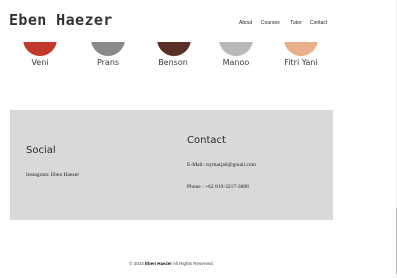  What do you see at coordinates (301, 62) in the screenshot?
I see `tutor-name-fitri-yani: Fitri Yani` at bounding box center [301, 62].